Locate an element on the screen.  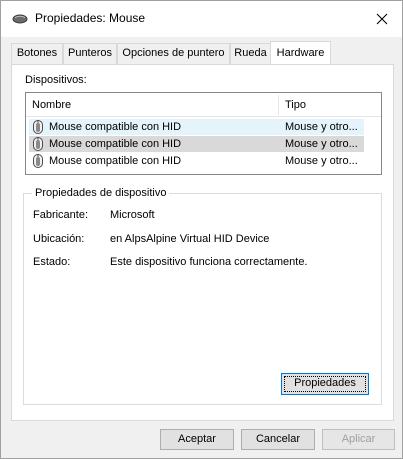
close-icon is located at coordinates (382, 19).